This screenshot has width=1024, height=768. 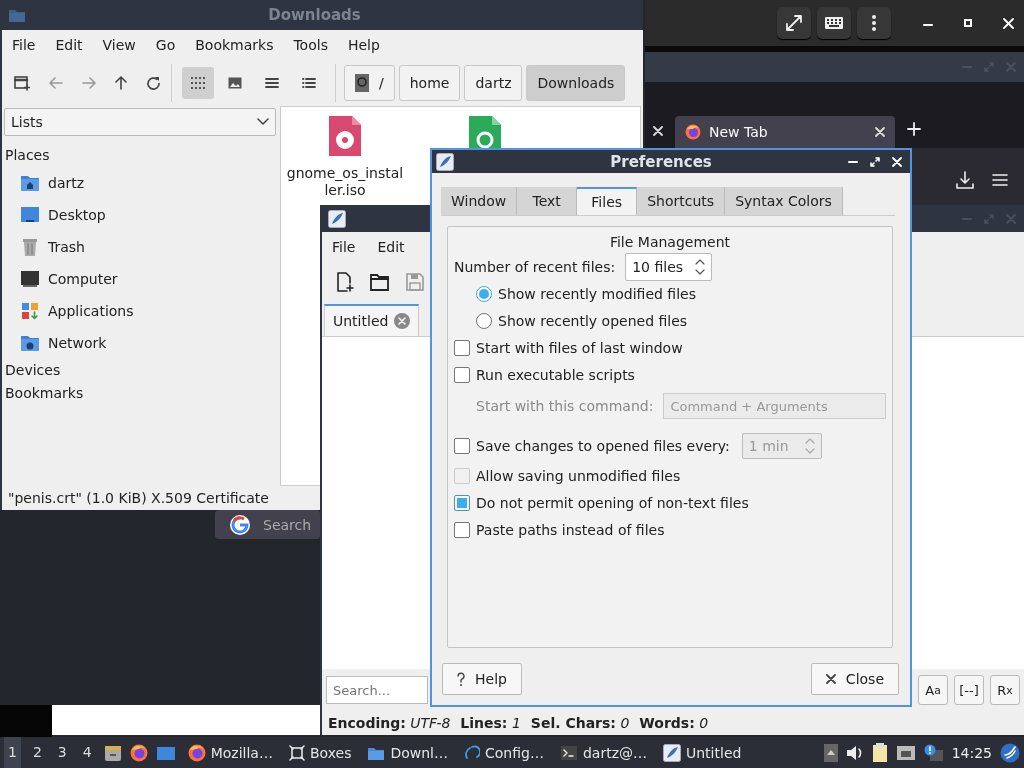 I want to click on sidebar-item: Computer, so click(x=140, y=279).